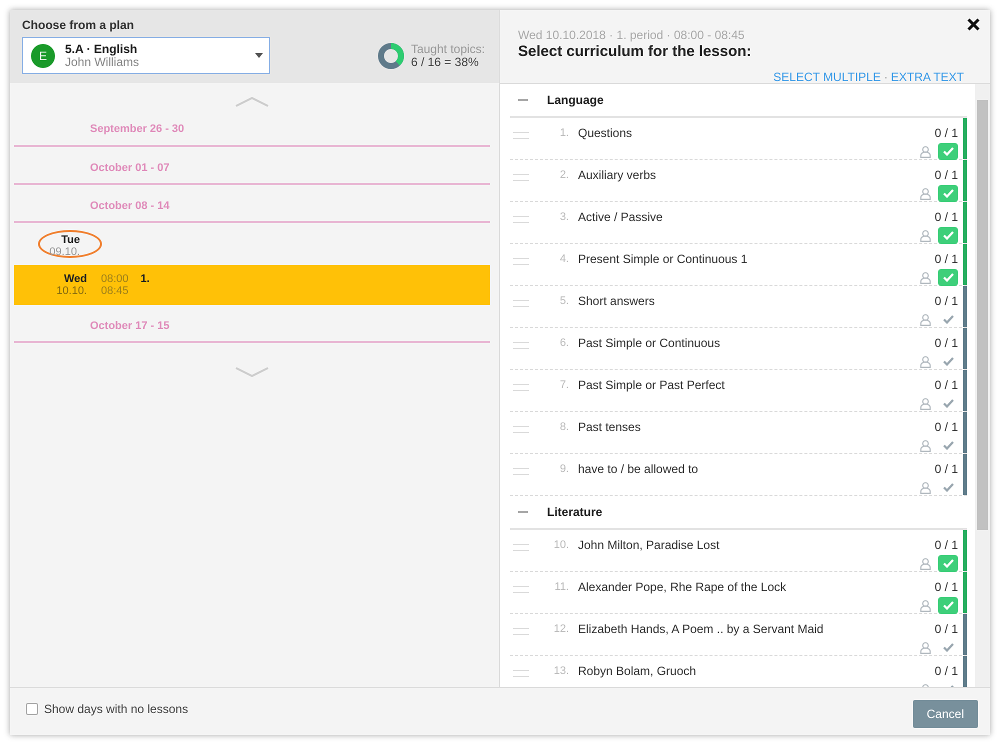 This screenshot has height=744, width=1000. I want to click on topic-name: John Milton, Paradise Lost, so click(649, 545).